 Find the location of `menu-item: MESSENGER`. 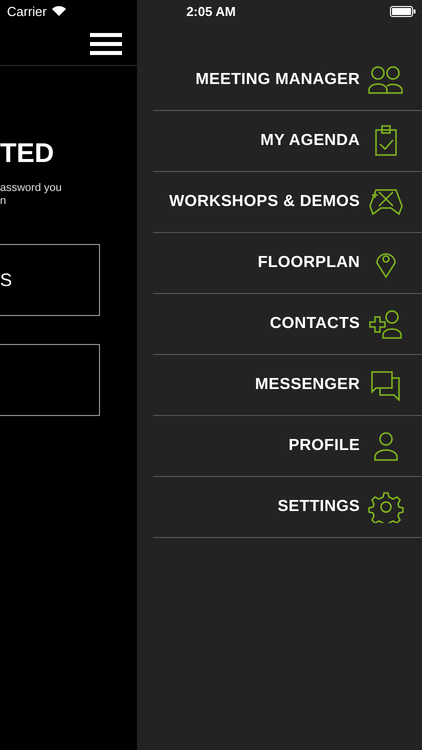

menu-item: MESSENGER is located at coordinates (287, 385).